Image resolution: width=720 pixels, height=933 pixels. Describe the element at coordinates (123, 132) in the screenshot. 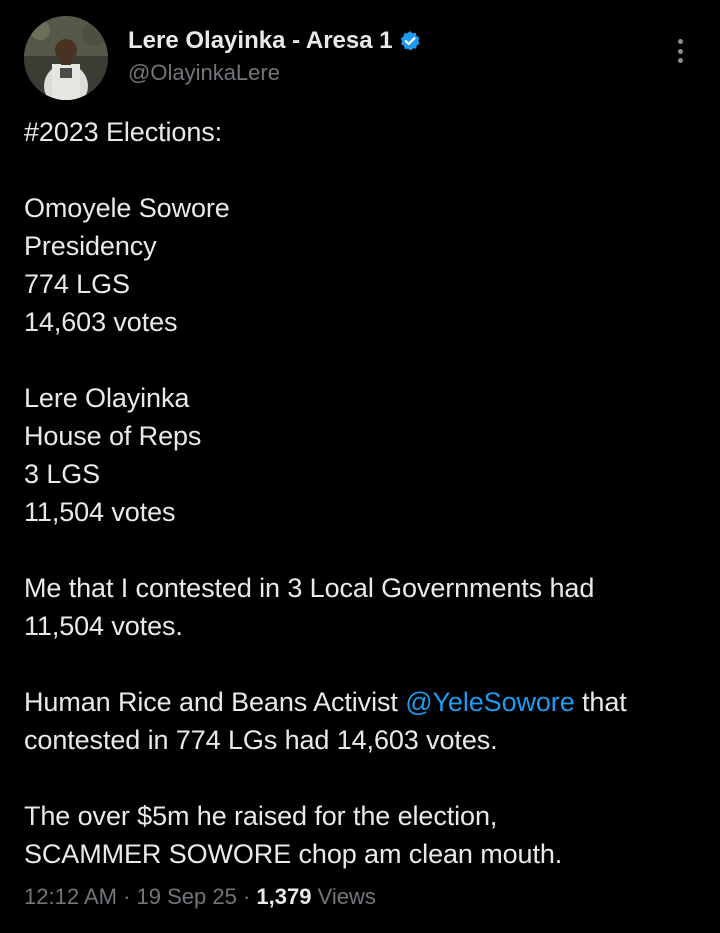

I see `text-line: #2023 Elections:` at that location.